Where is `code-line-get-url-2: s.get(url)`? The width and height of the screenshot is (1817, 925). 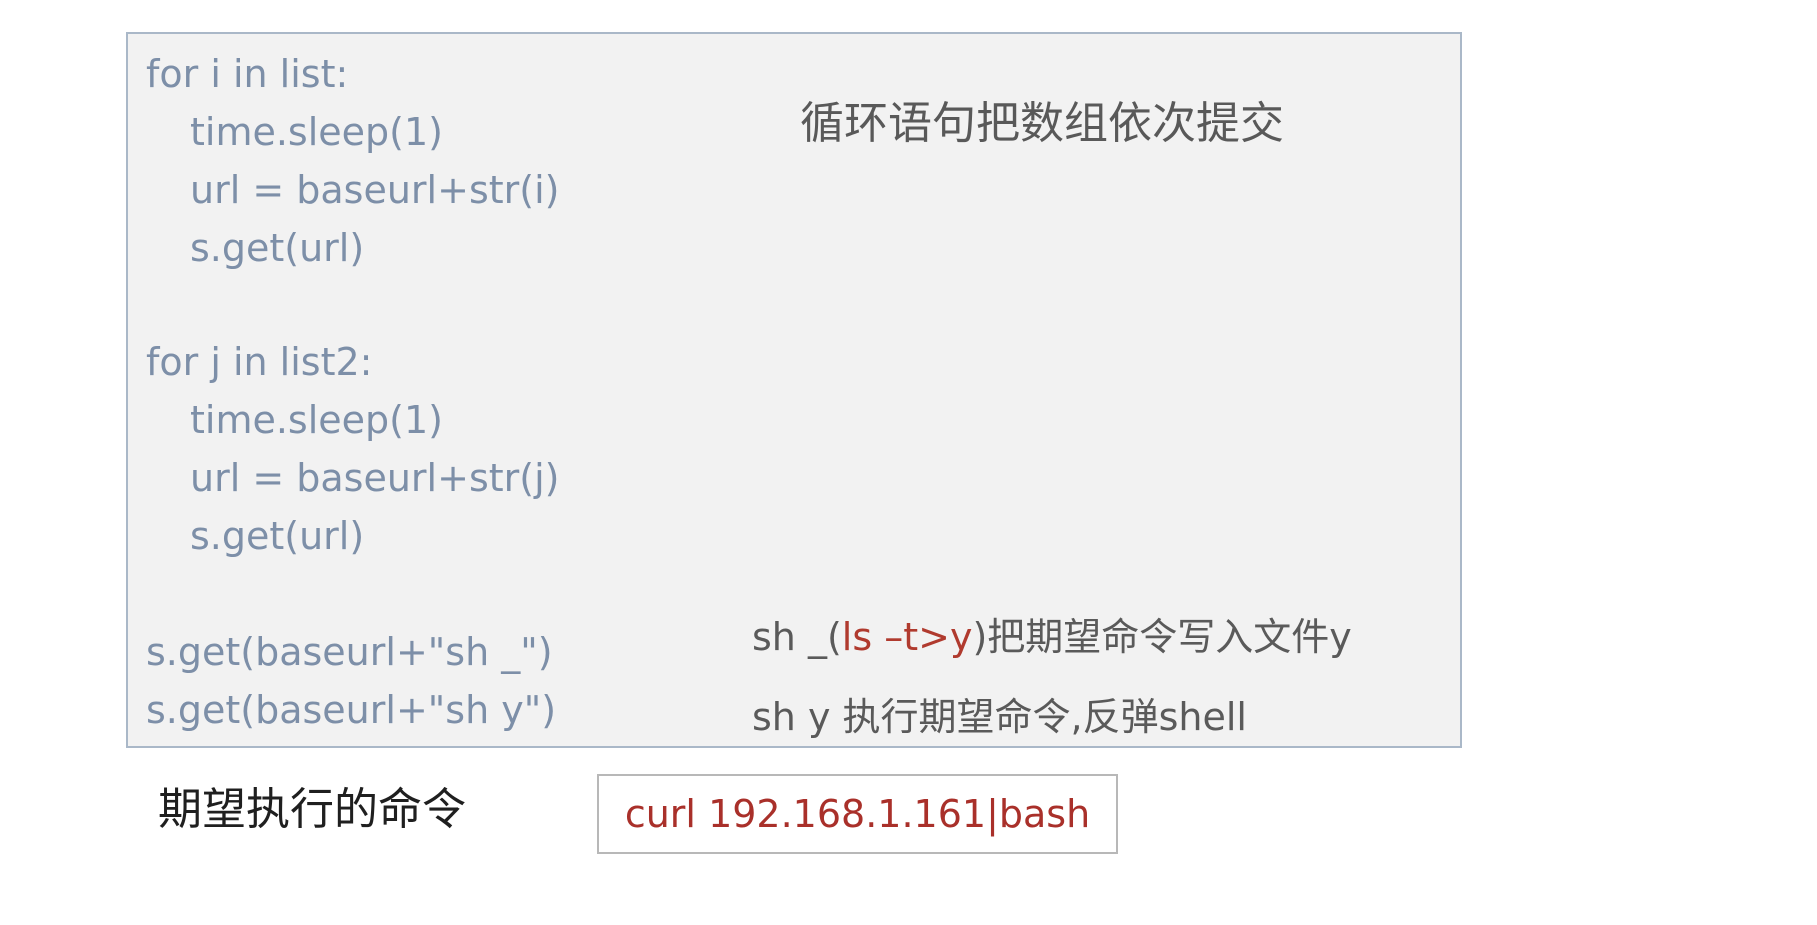 code-line-get-url-2: s.get(url) is located at coordinates (277, 536).